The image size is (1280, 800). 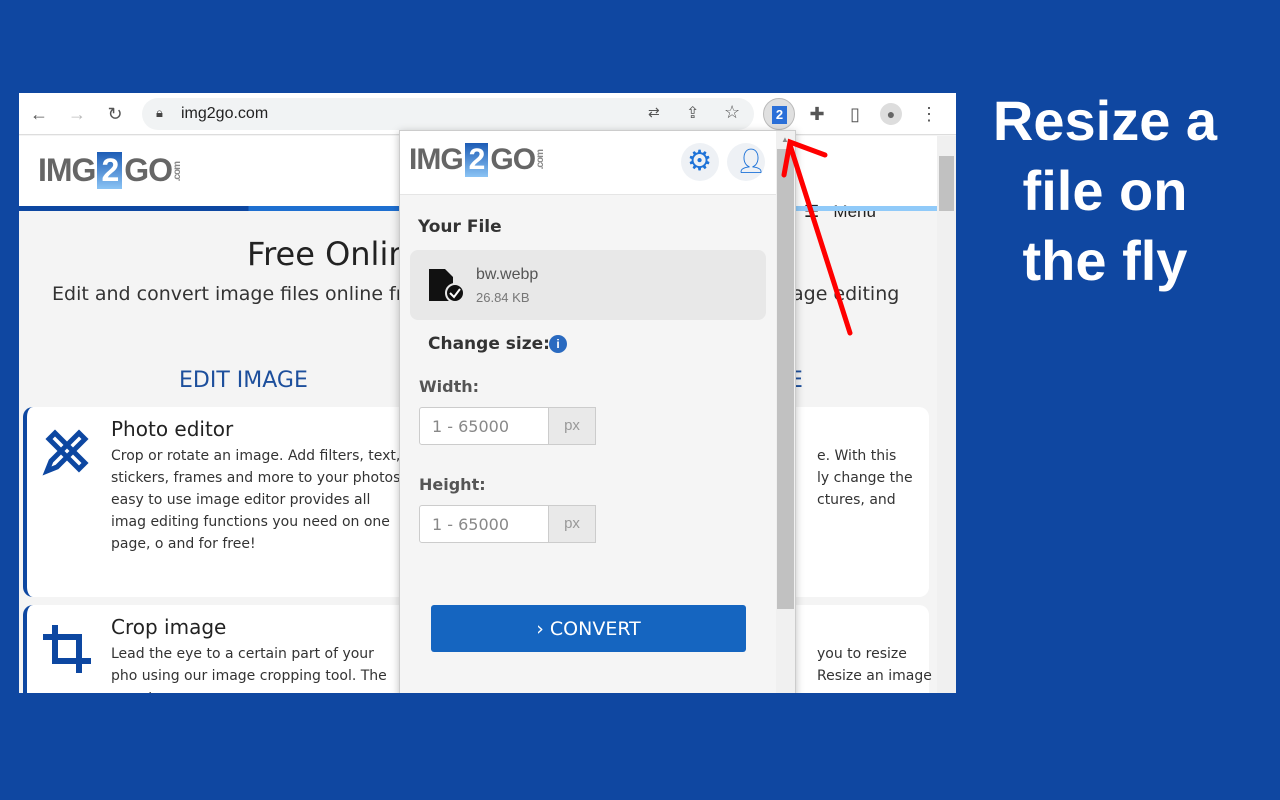 What do you see at coordinates (110, 170) in the screenshot?
I see `site-logo: IMG 2 GO.com` at bounding box center [110, 170].